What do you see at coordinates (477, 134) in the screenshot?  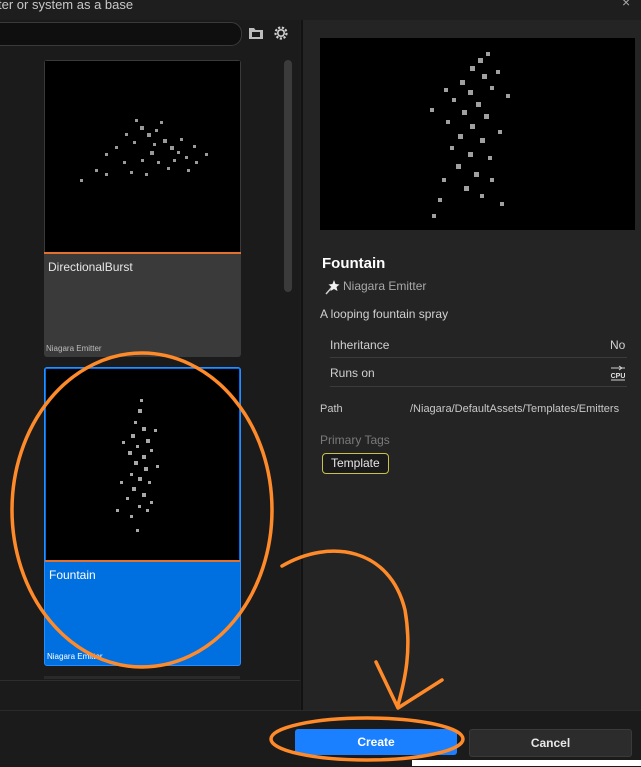 I see `preview-image` at bounding box center [477, 134].